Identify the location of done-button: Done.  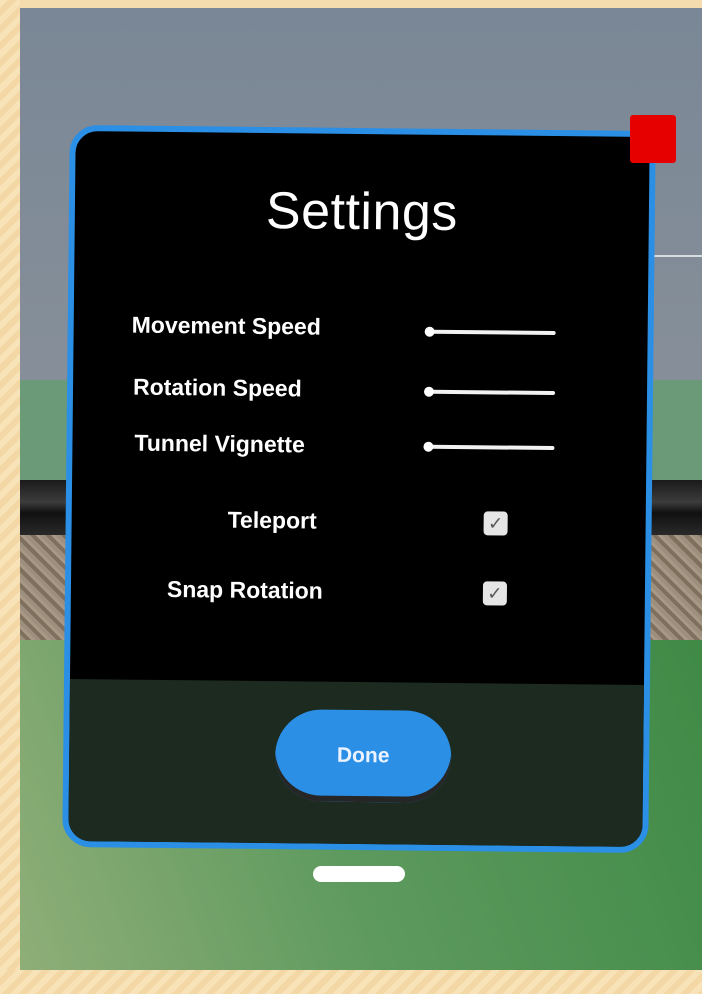
(363, 756).